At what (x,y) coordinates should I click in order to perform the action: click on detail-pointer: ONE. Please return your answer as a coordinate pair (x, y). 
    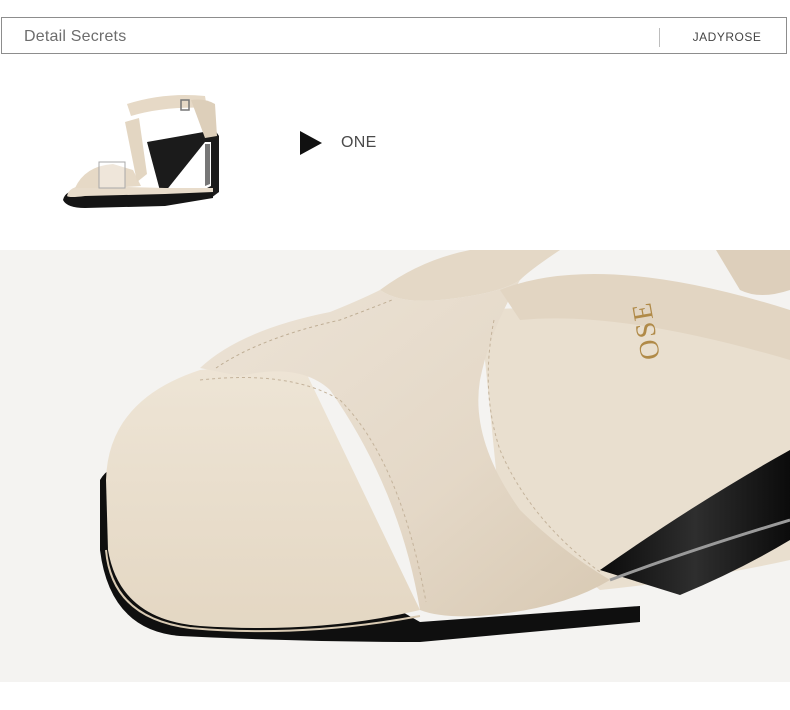
    Looking at the image, I should click on (338, 143).